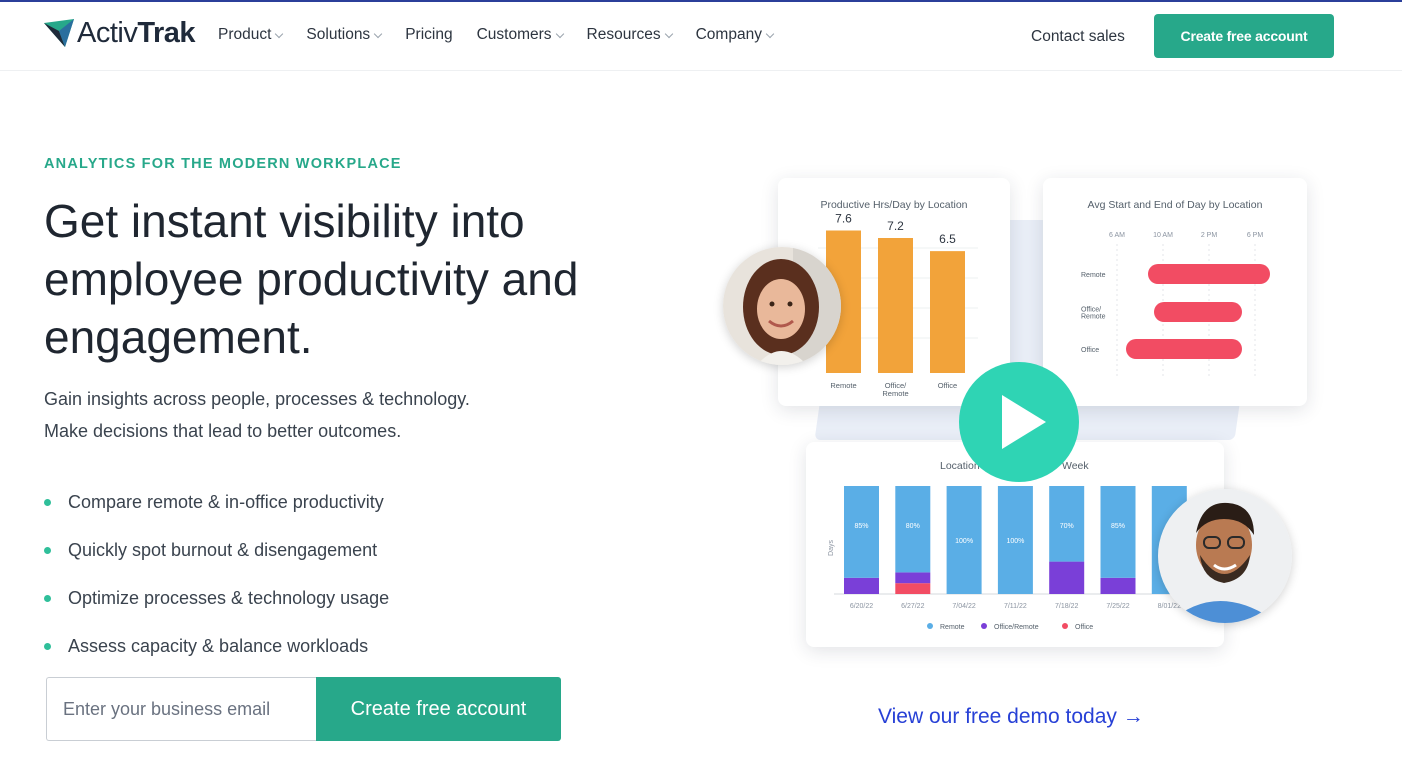 The height and width of the screenshot is (777, 1402). What do you see at coordinates (913, 526) in the screenshot?
I see `bar-percent-label: 80%` at bounding box center [913, 526].